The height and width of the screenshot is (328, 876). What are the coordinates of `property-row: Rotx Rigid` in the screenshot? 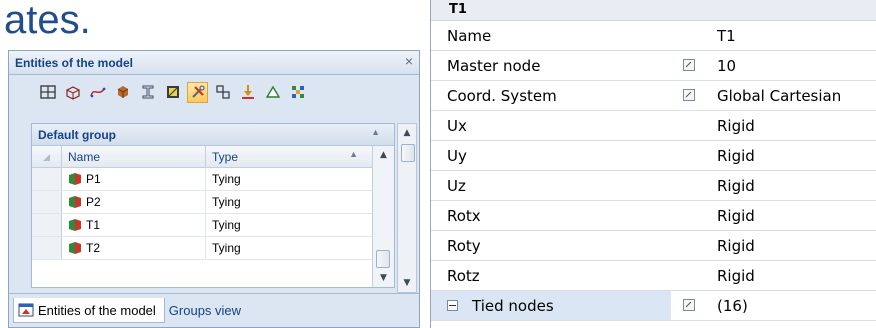 It's located at (653, 216).